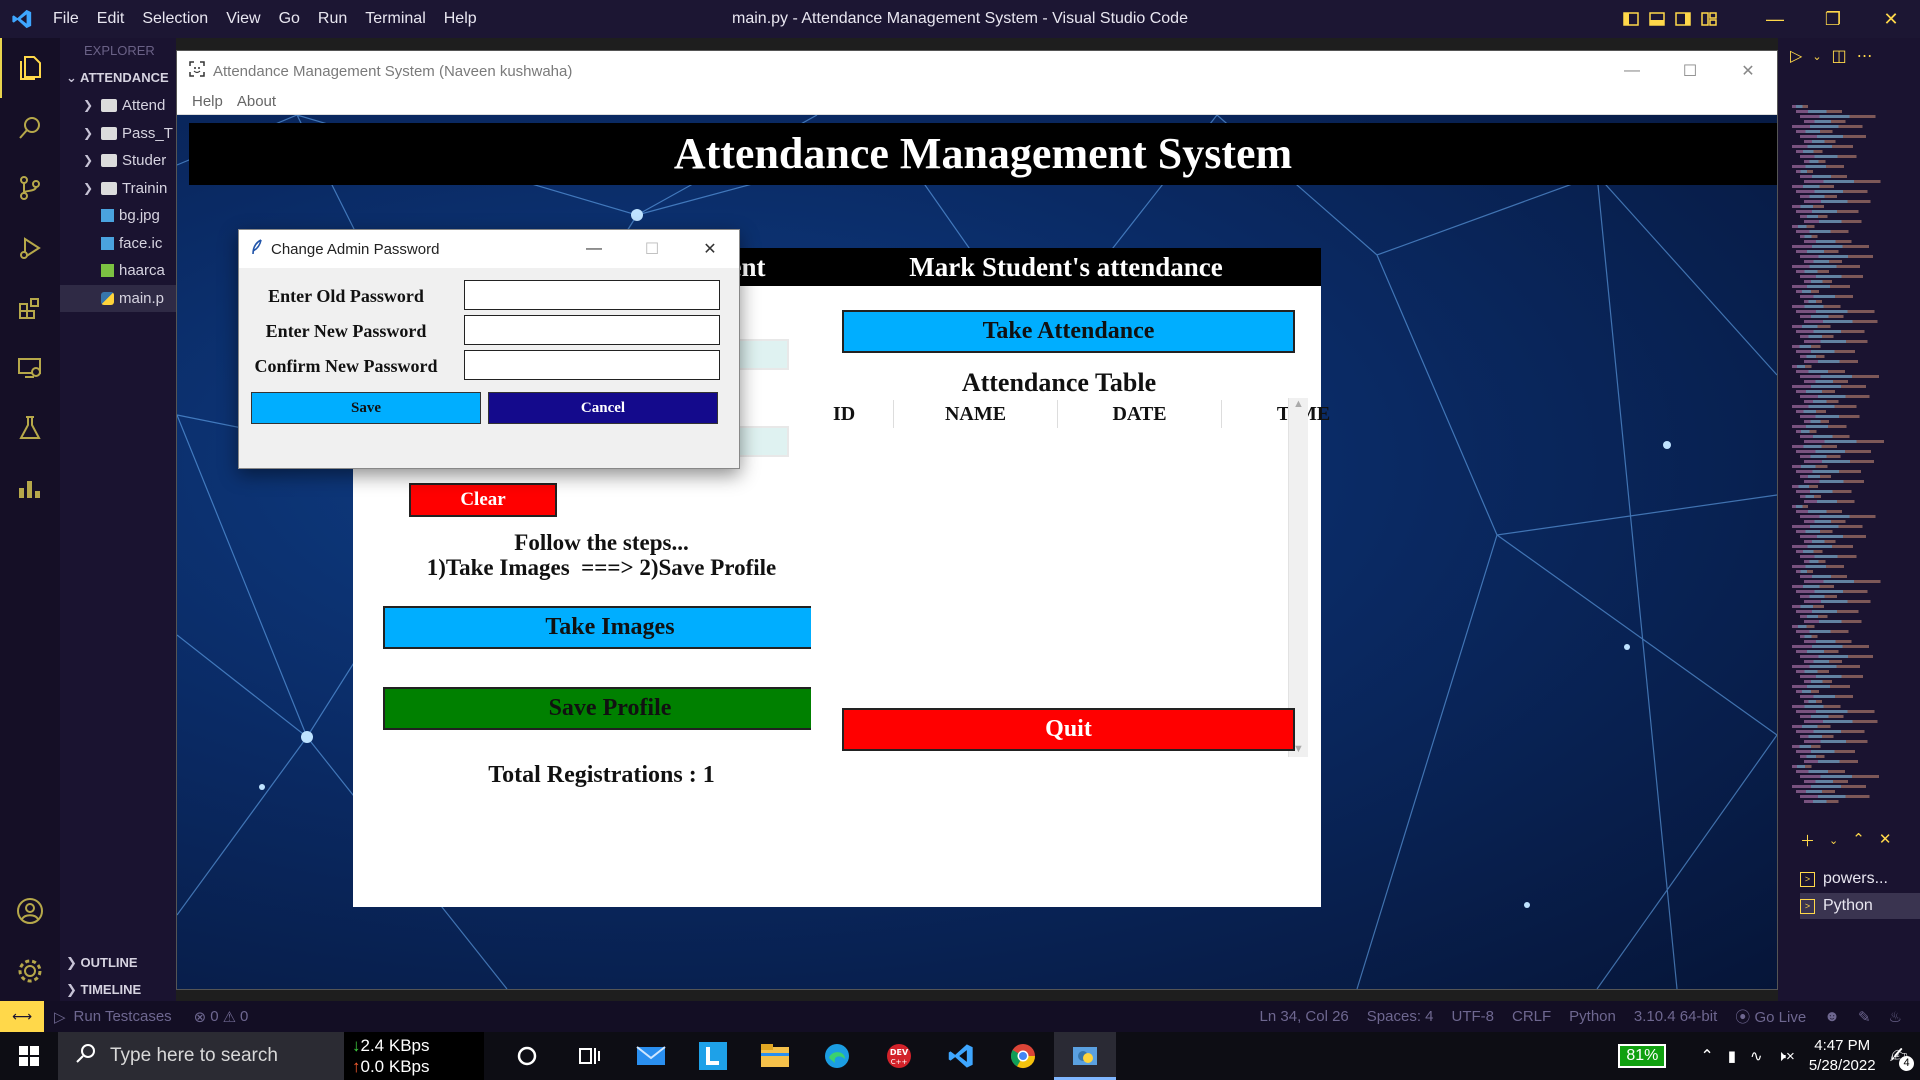  Describe the element at coordinates (592, 365) in the screenshot. I see `confirm-password-field` at that location.